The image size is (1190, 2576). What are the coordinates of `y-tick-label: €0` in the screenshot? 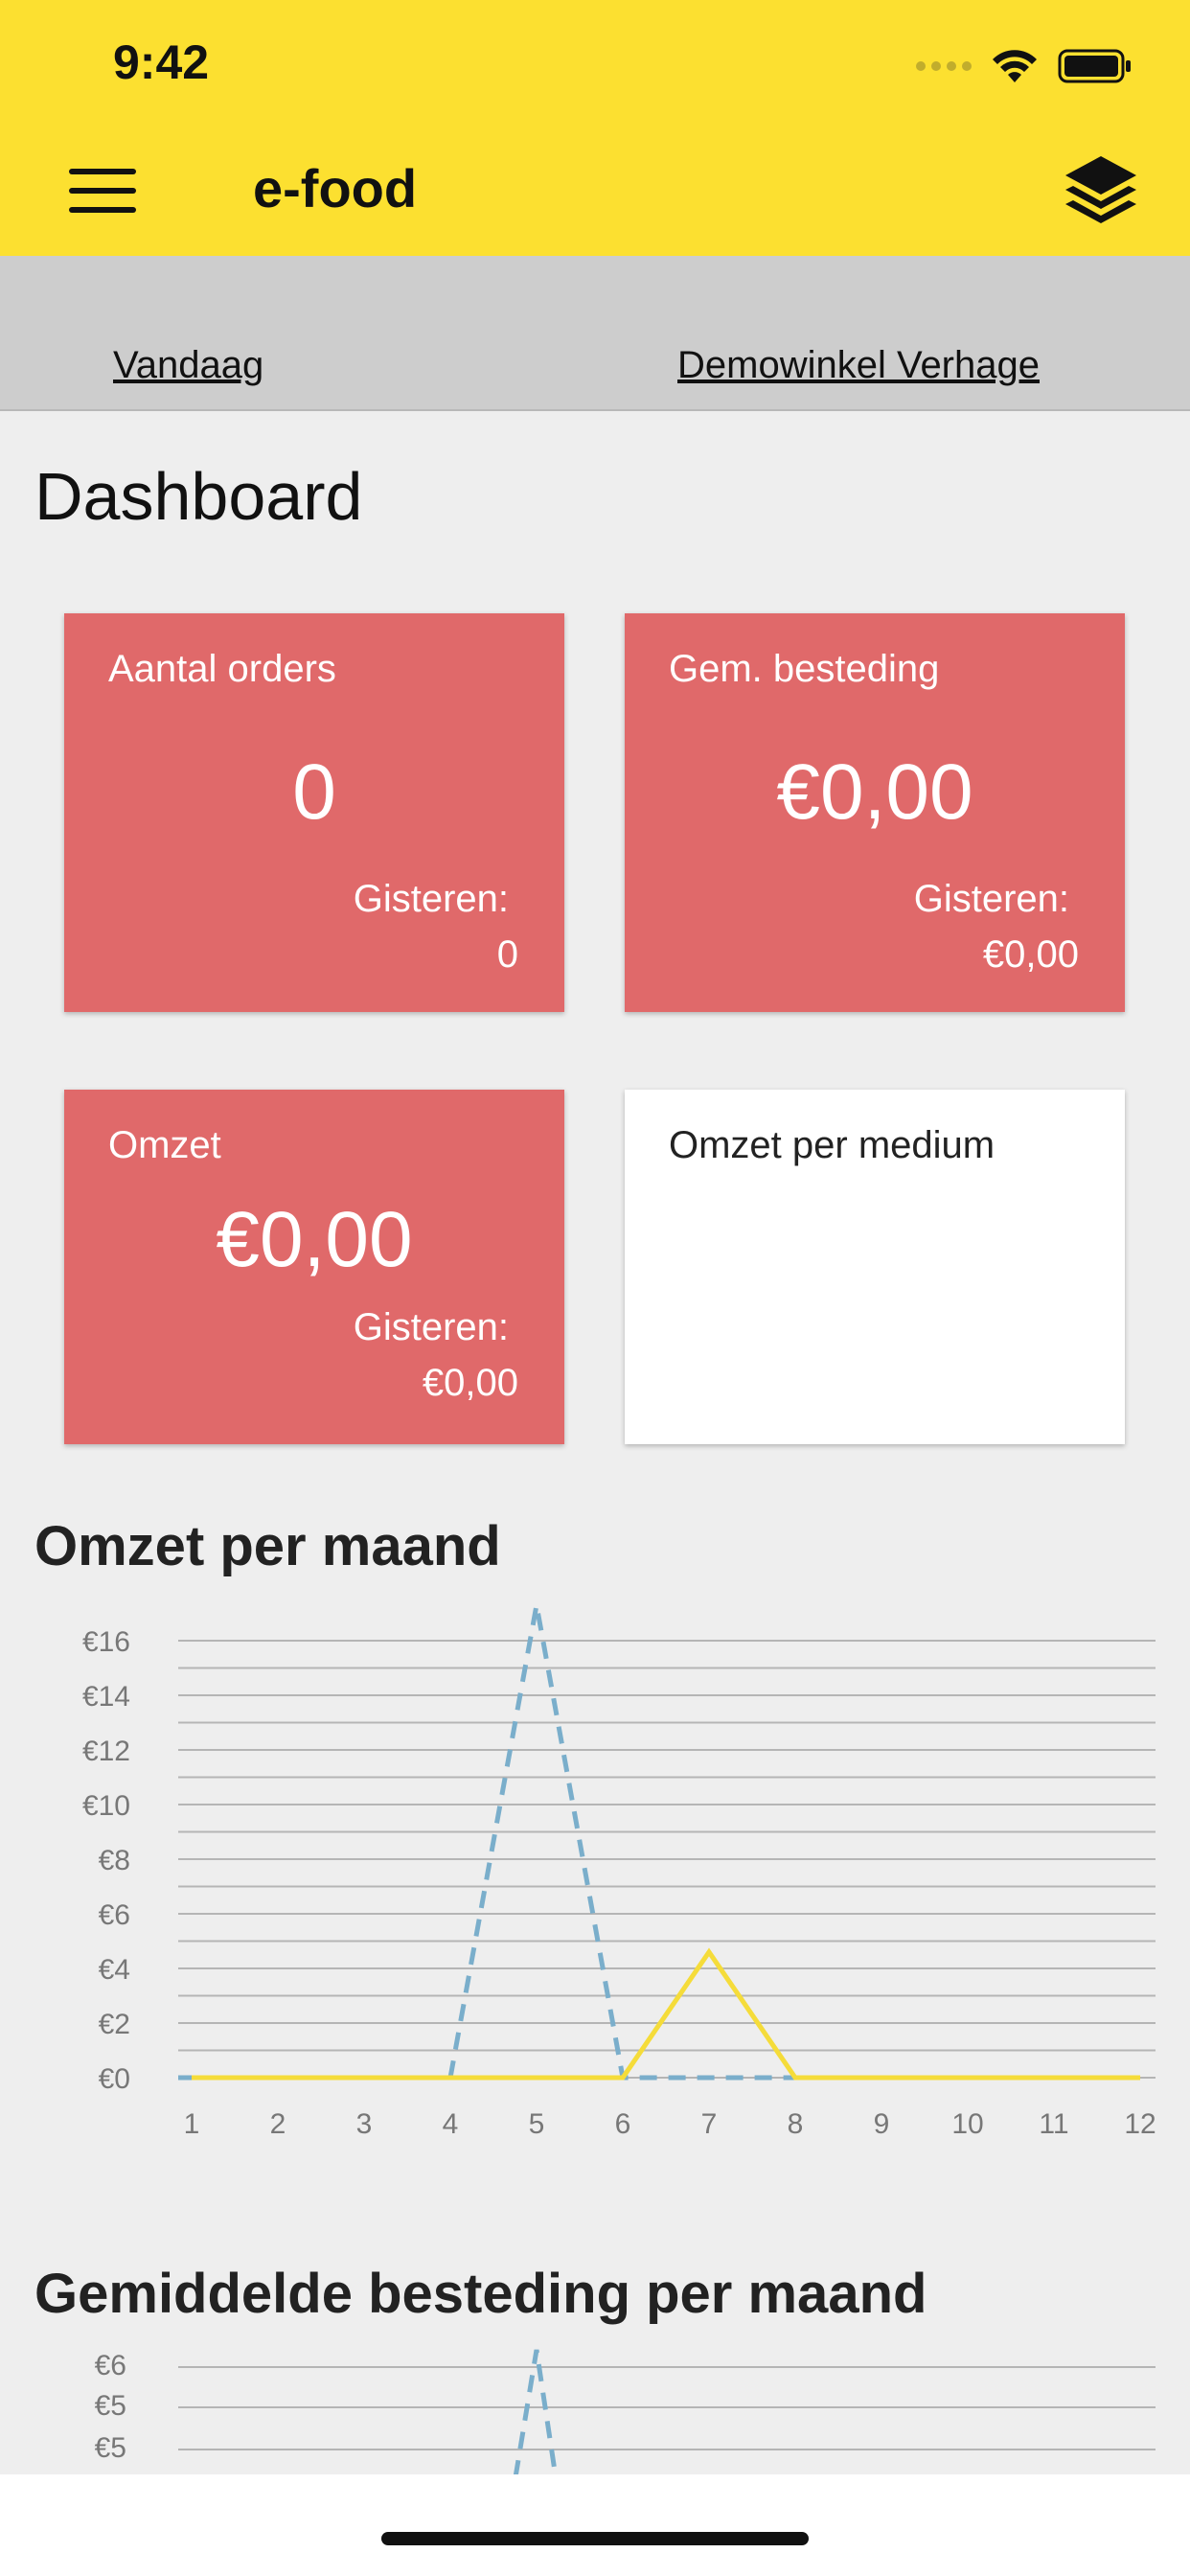 It's located at (115, 2079).